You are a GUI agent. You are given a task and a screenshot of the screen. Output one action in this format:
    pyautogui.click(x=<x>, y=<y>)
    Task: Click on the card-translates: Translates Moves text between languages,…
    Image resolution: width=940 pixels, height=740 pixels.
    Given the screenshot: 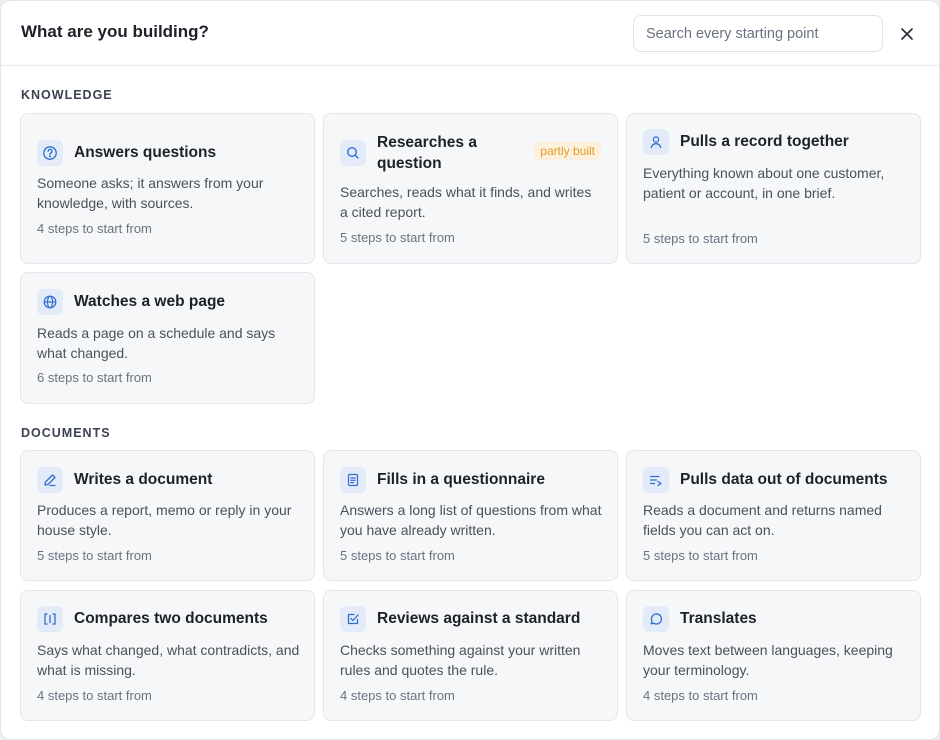 What is the action you would take?
    pyautogui.click(x=773, y=655)
    